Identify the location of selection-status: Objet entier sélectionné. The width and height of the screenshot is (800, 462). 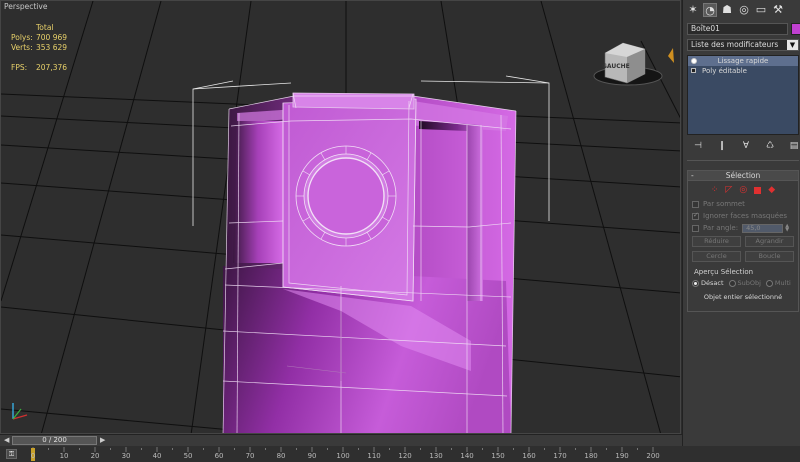
(743, 297).